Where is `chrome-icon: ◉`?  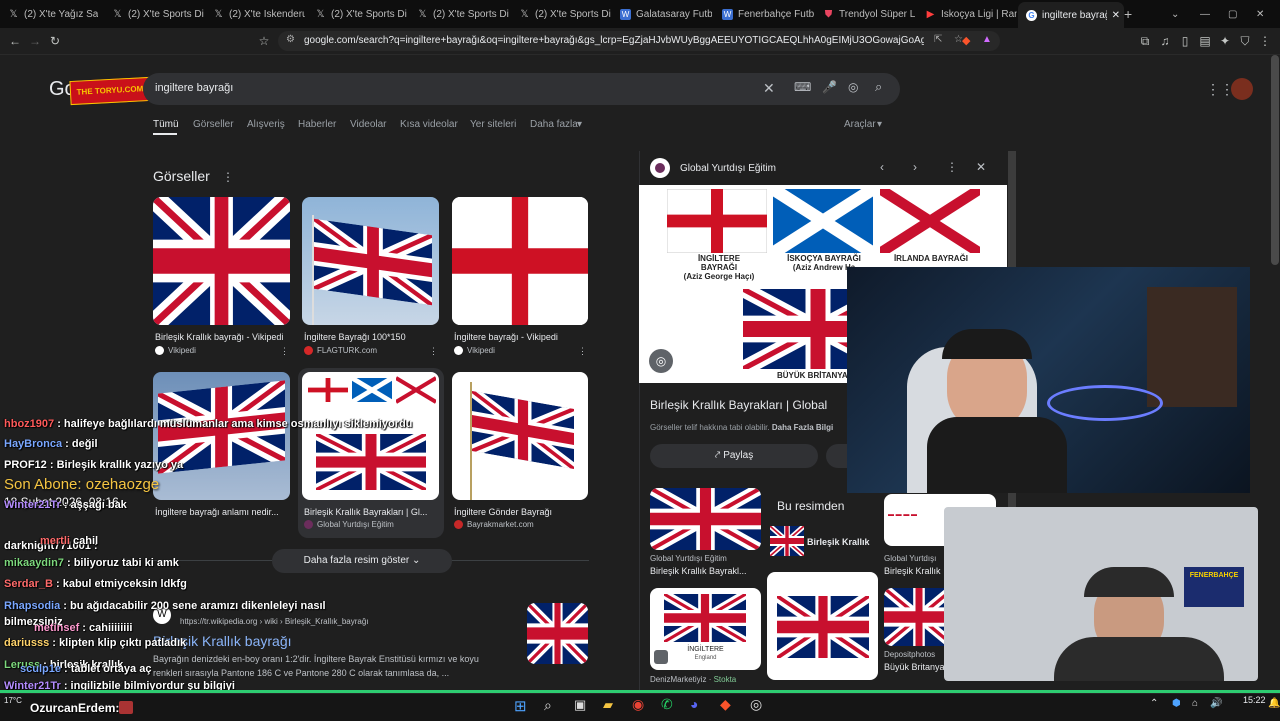 chrome-icon: ◉ is located at coordinates (638, 704).